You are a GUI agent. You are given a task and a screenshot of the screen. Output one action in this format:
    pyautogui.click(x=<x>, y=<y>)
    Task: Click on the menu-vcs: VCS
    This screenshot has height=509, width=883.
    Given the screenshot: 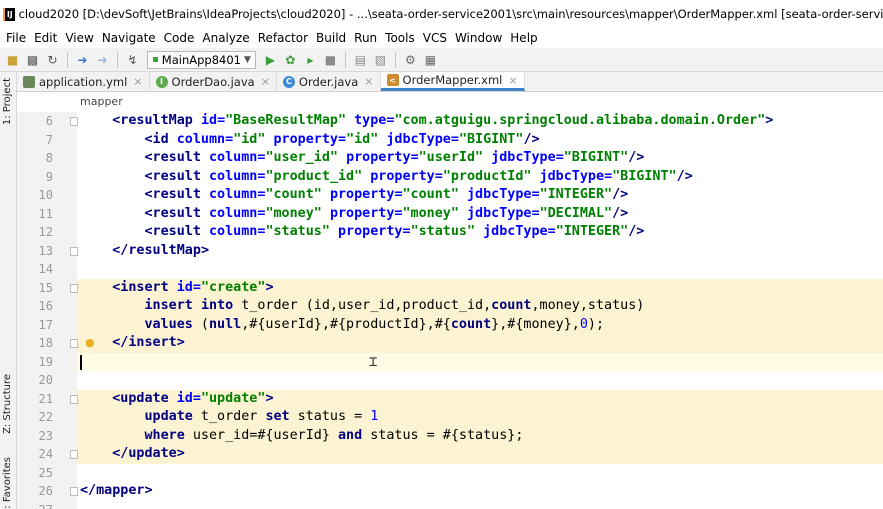 What is the action you would take?
    pyautogui.click(x=435, y=38)
    